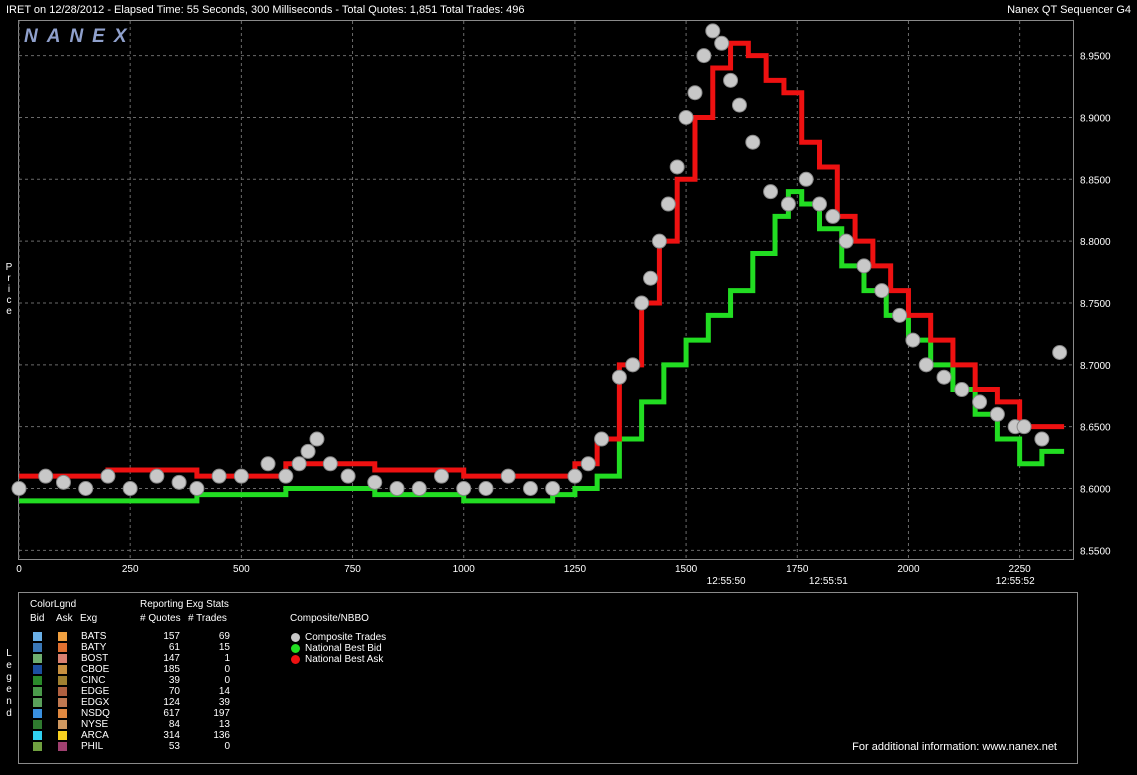 The image size is (1137, 775). Describe the element at coordinates (224, 636) in the screenshot. I see `exchange-trades: 69` at that location.